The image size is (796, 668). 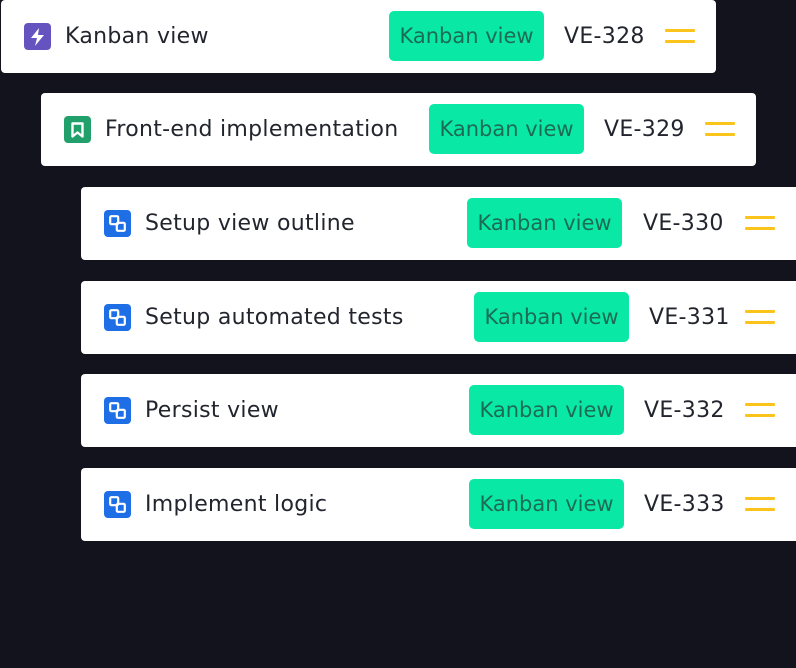 What do you see at coordinates (683, 223) in the screenshot?
I see `issue-key: VE-330` at bounding box center [683, 223].